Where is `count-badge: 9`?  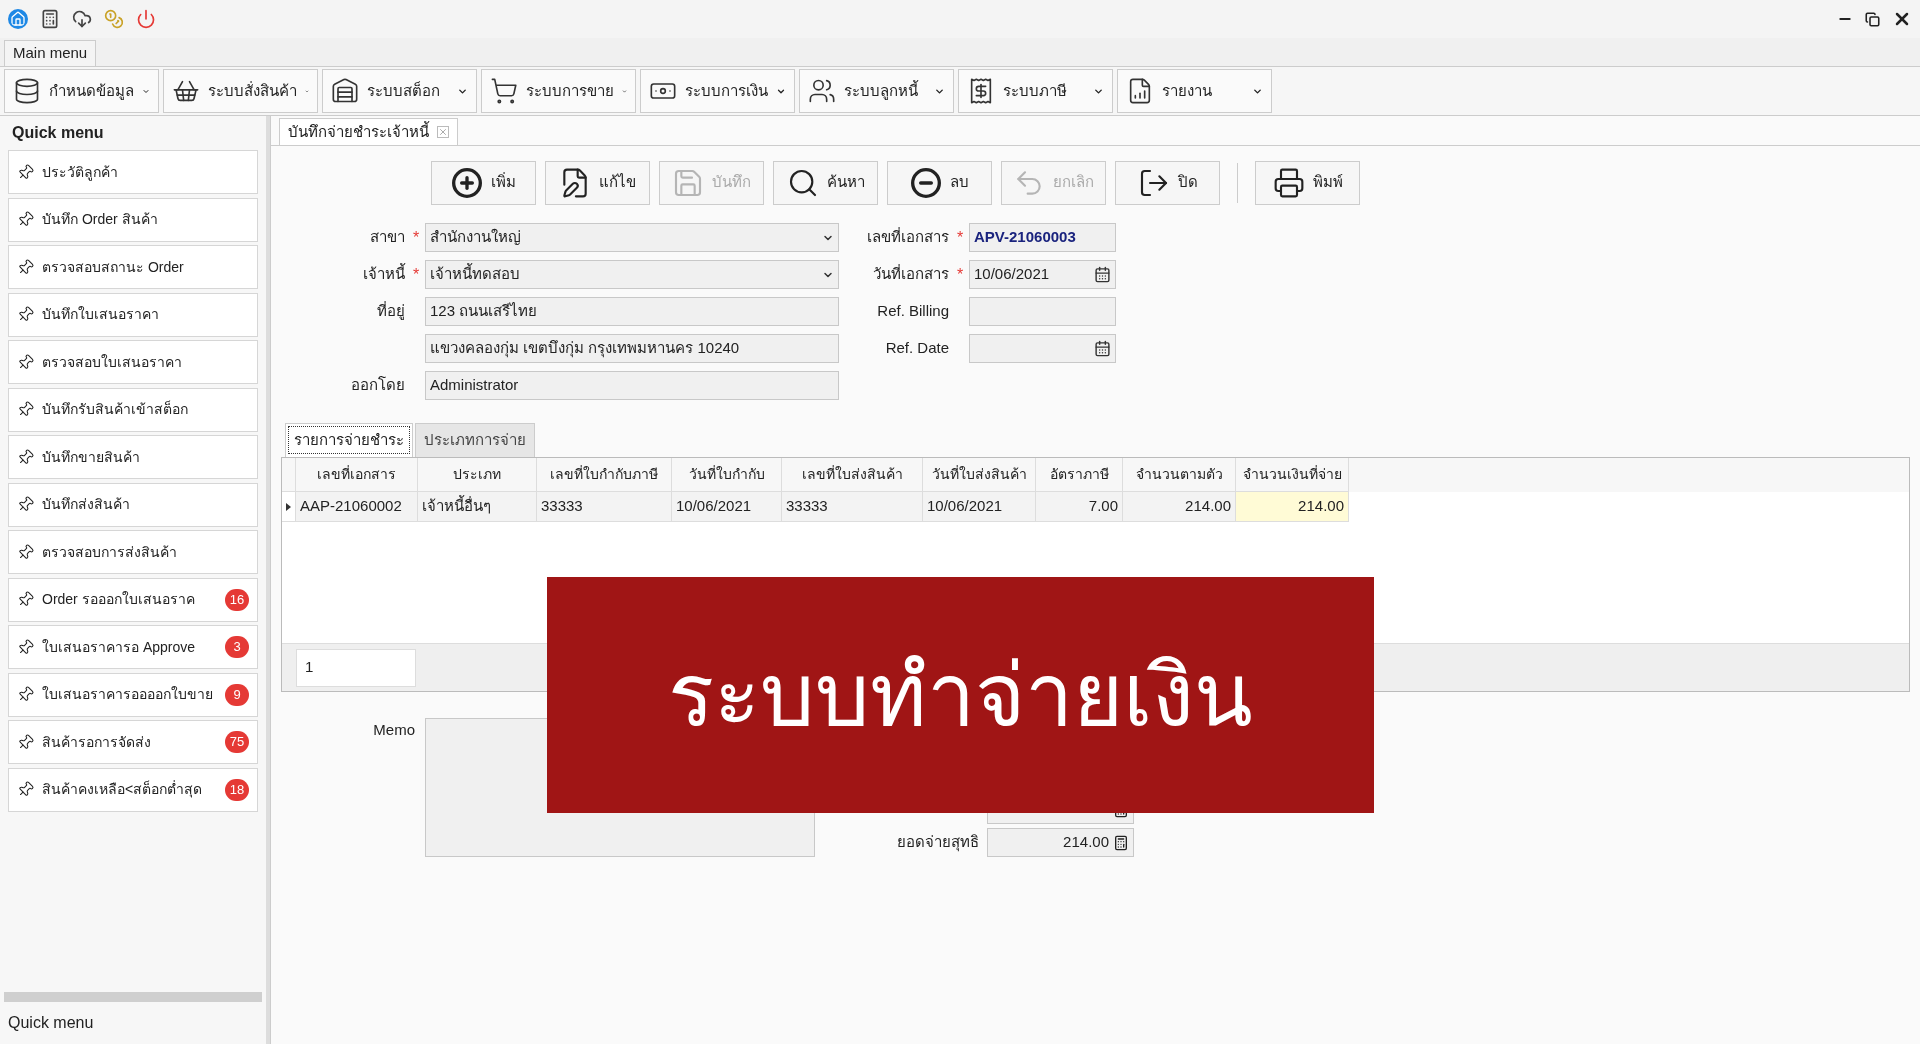 count-badge: 9 is located at coordinates (237, 694).